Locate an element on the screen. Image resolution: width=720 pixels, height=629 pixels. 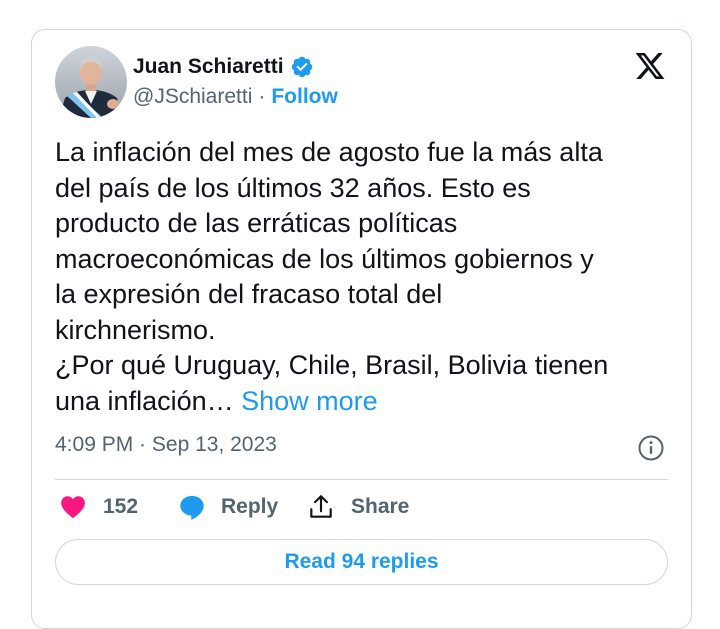
divider is located at coordinates (361, 479).